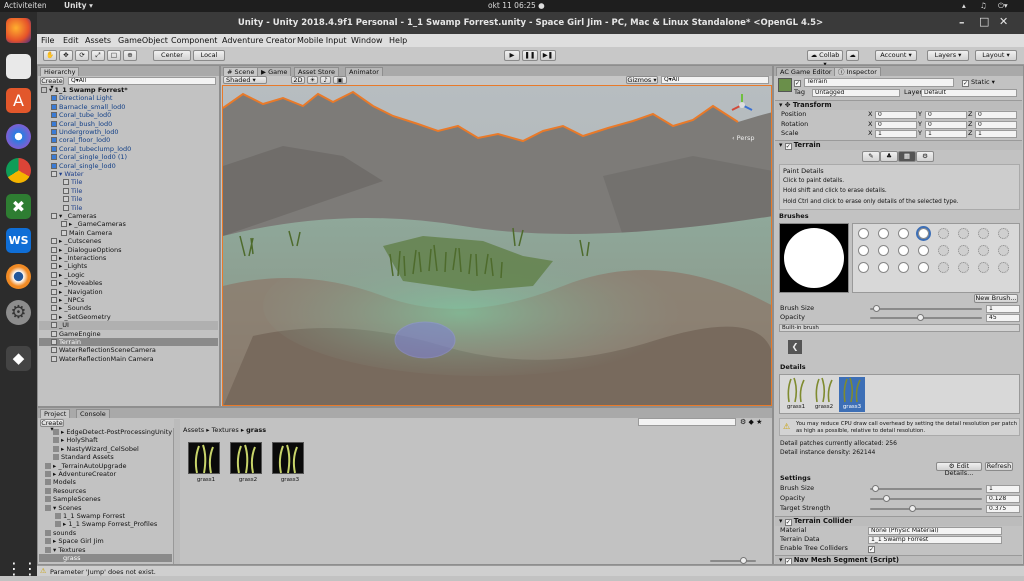 The image size is (1024, 581). Describe the element at coordinates (128, 325) in the screenshot. I see `hierarchy-item: _UI` at that location.